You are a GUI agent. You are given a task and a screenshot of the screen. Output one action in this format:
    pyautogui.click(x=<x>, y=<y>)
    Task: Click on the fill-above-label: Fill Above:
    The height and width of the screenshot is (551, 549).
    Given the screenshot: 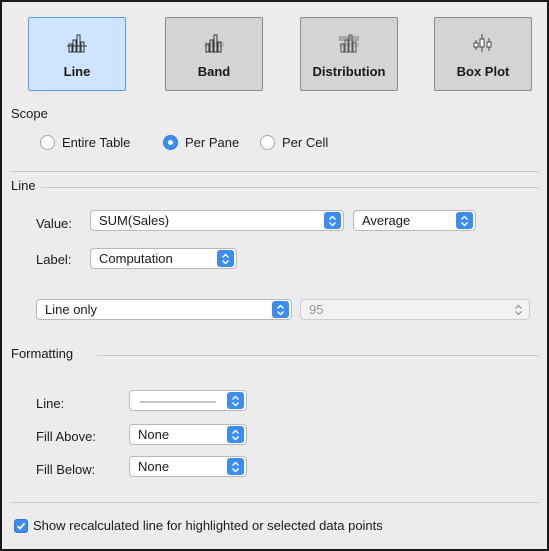 What is the action you would take?
    pyautogui.click(x=66, y=436)
    